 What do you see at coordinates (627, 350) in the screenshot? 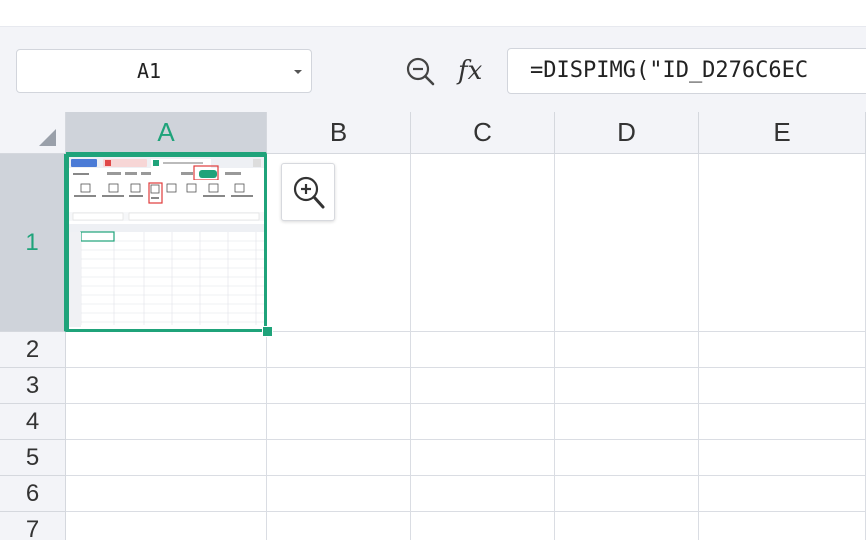
I see `cell-d2` at bounding box center [627, 350].